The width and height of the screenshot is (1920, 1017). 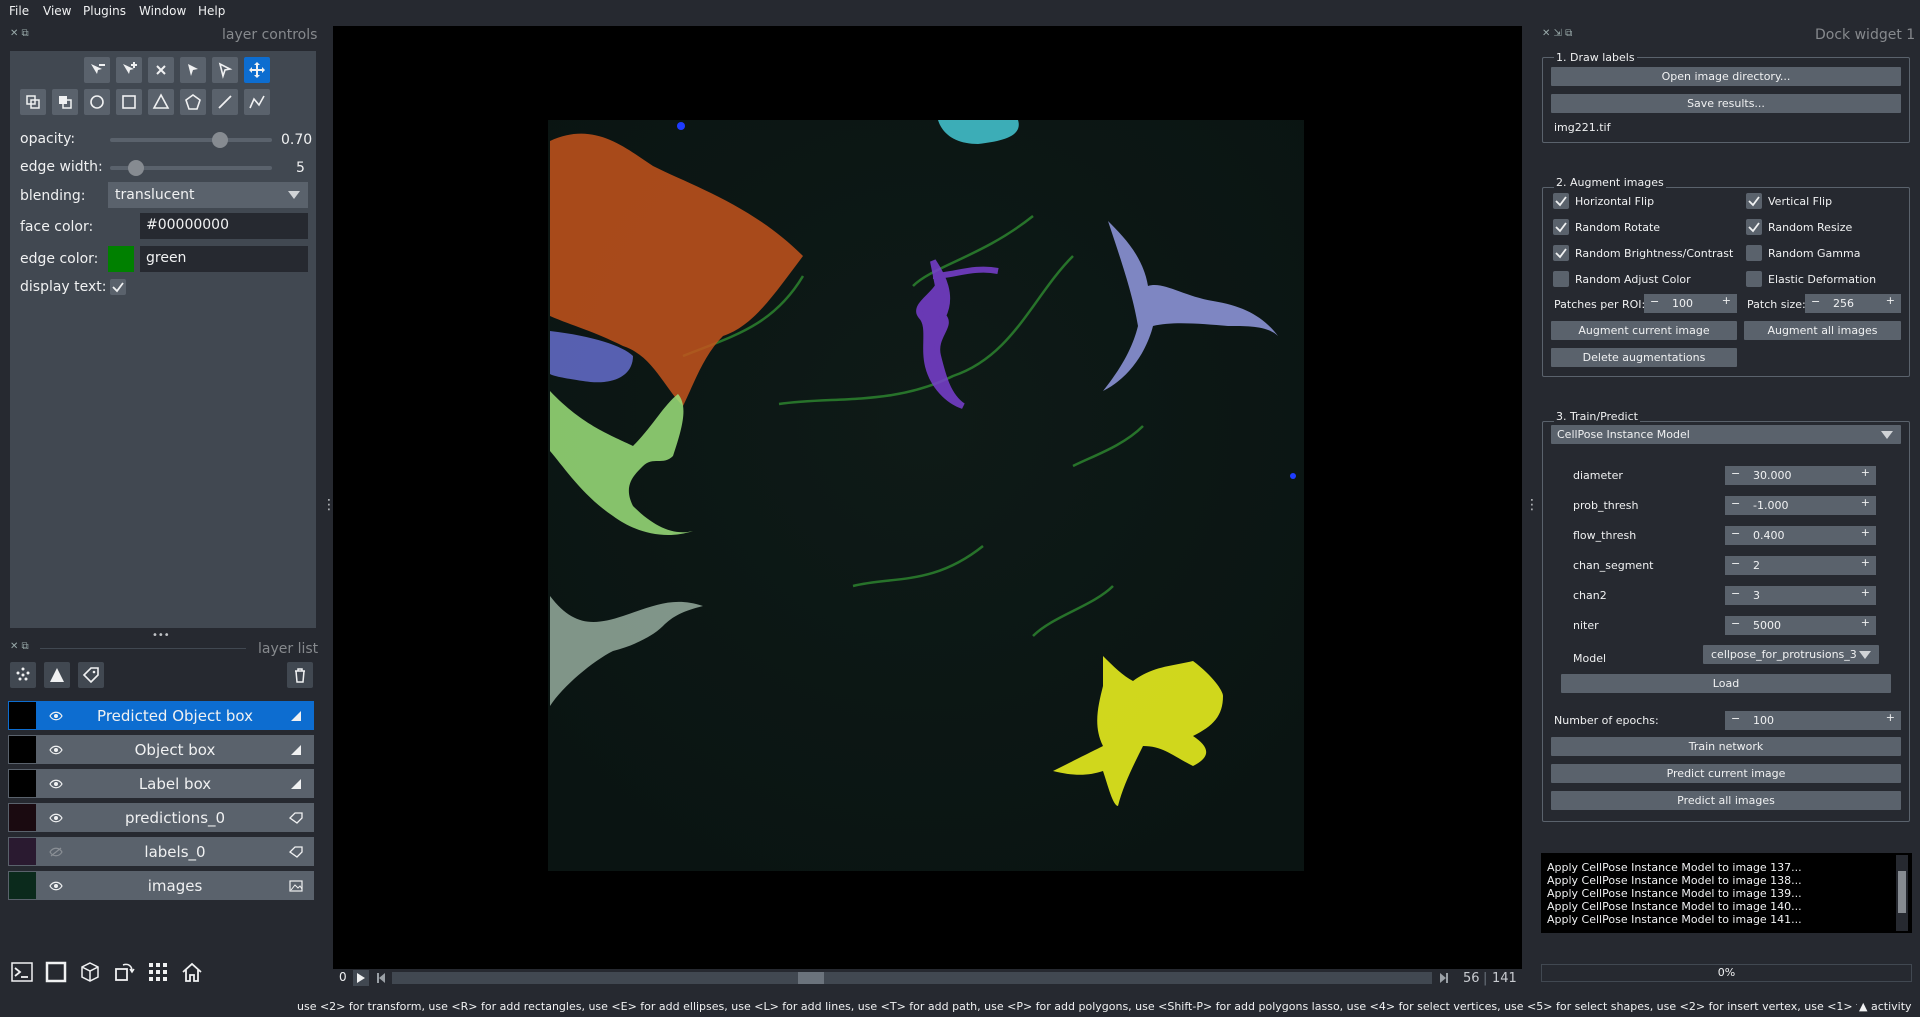 I want to click on ndisplay-square-icon, so click(x=56, y=972).